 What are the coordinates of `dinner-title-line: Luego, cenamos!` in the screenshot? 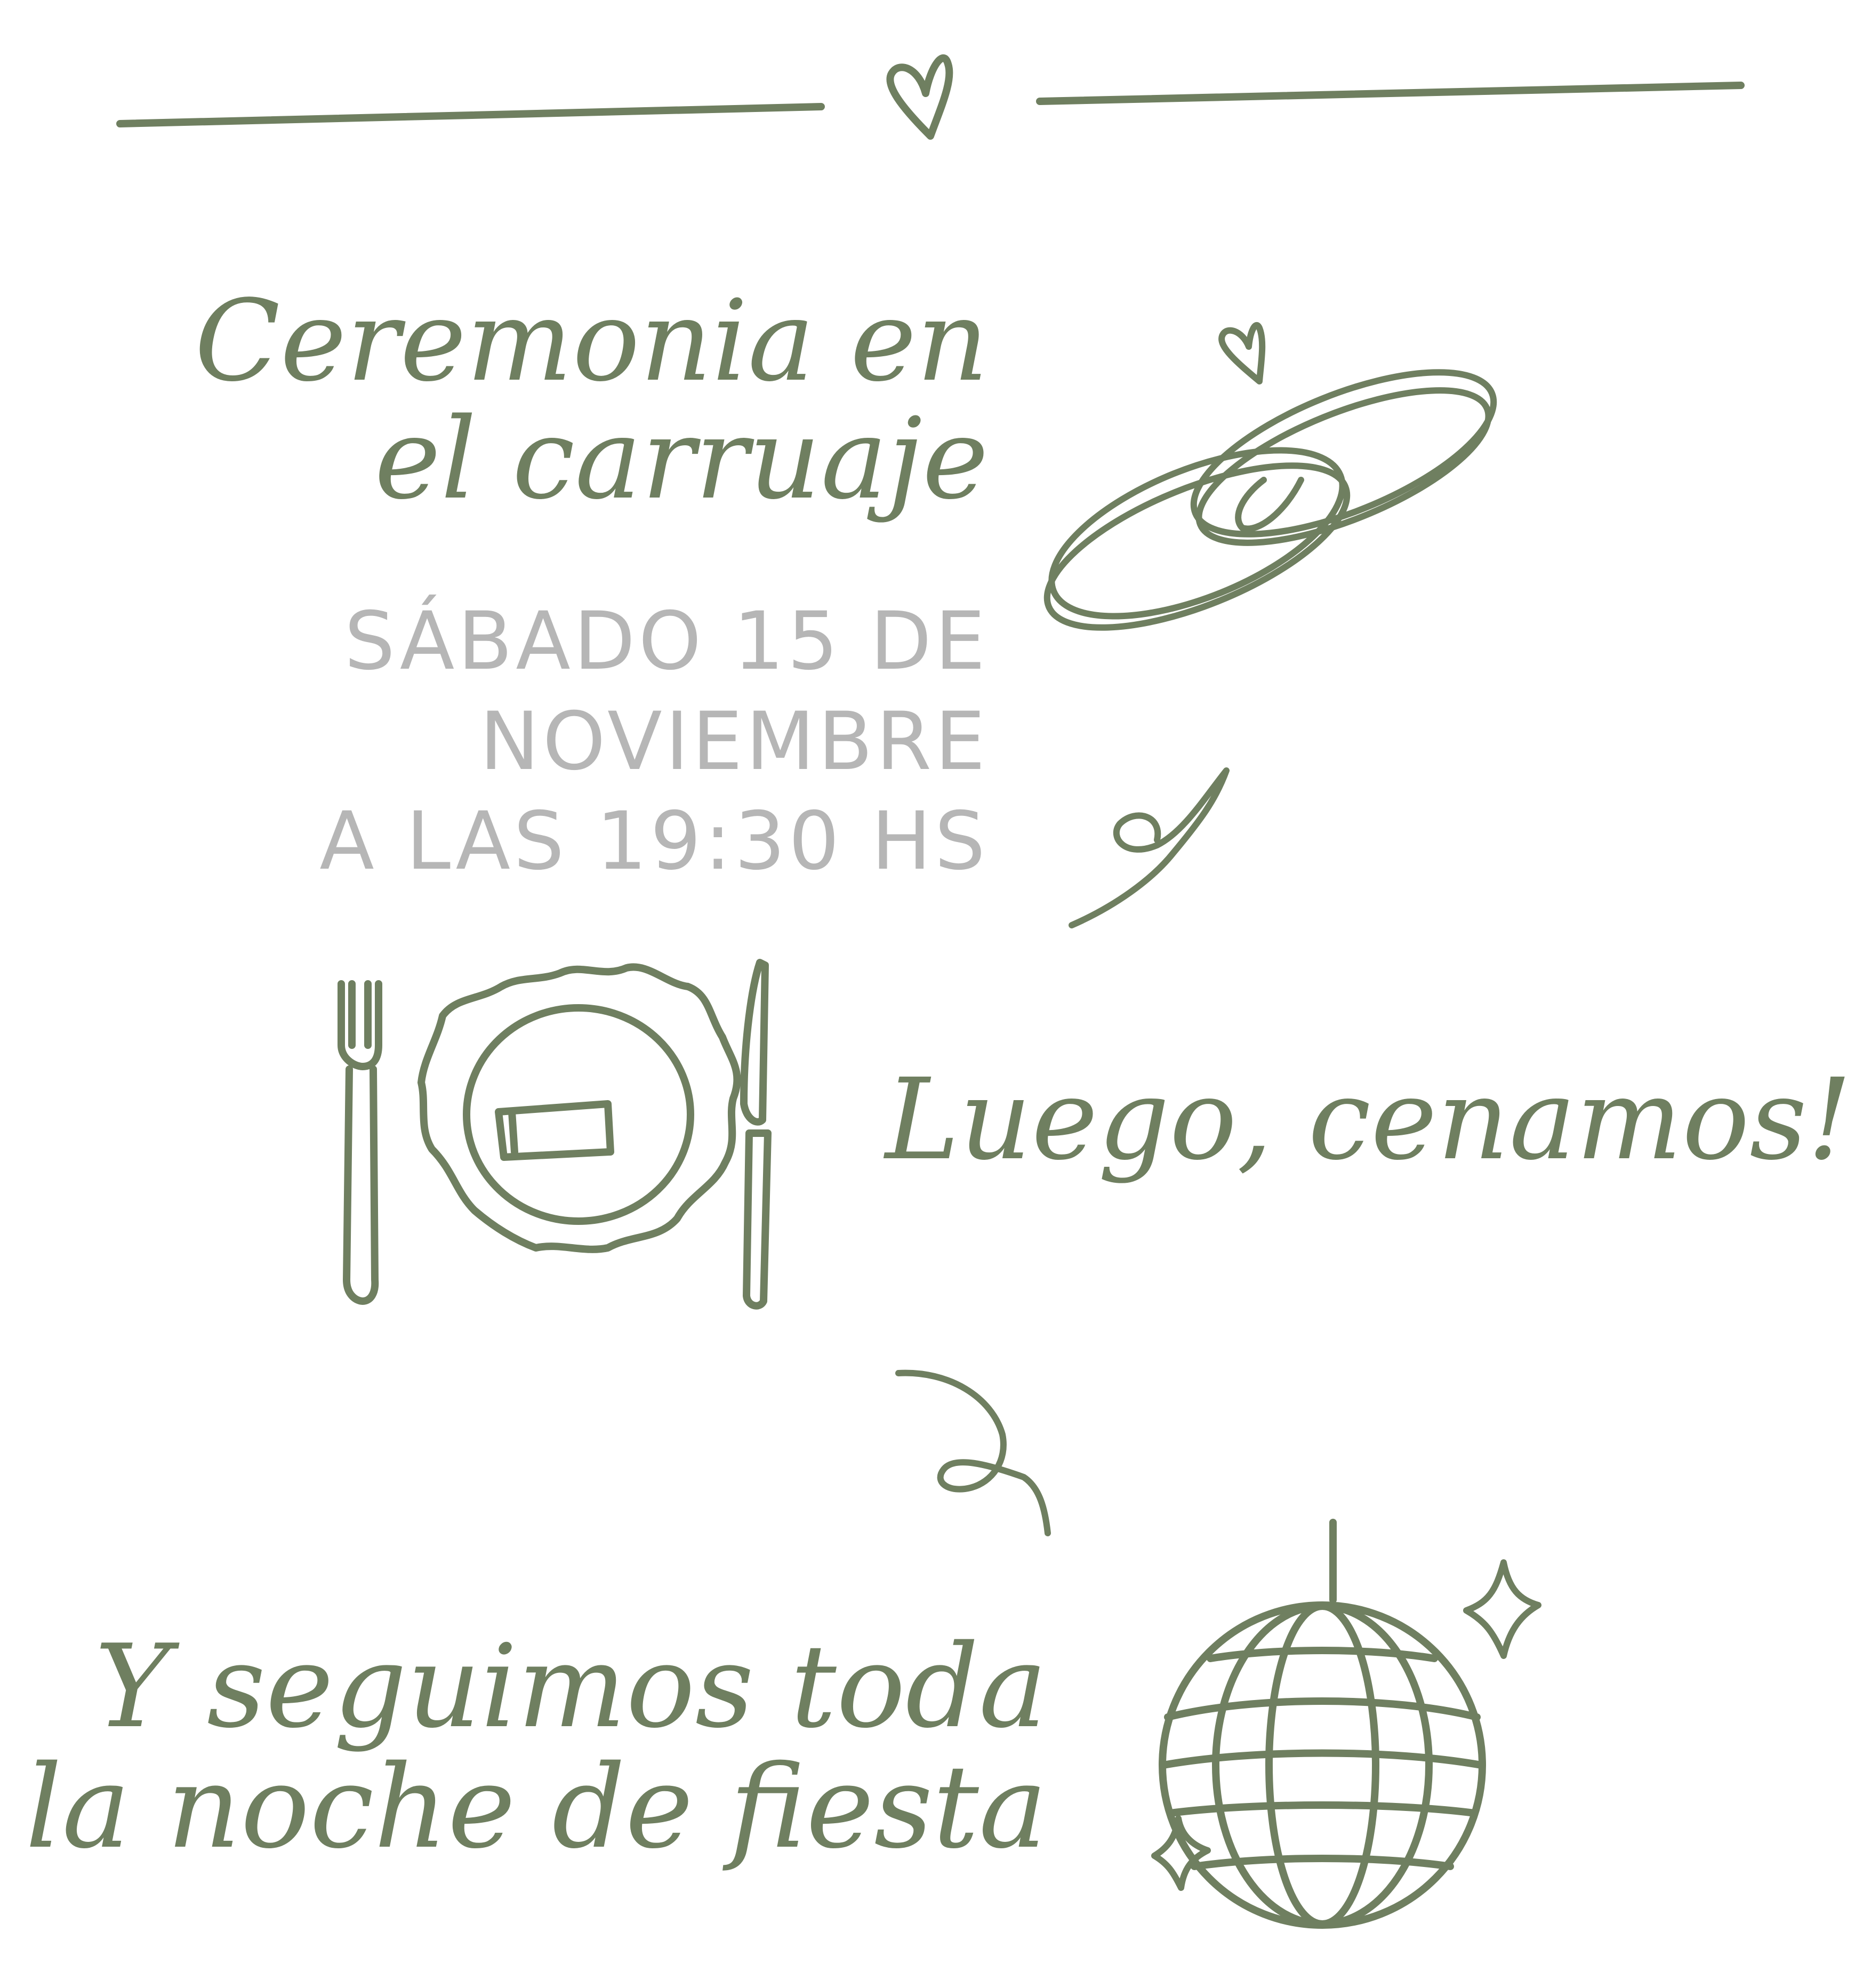 It's located at (1368, 1119).